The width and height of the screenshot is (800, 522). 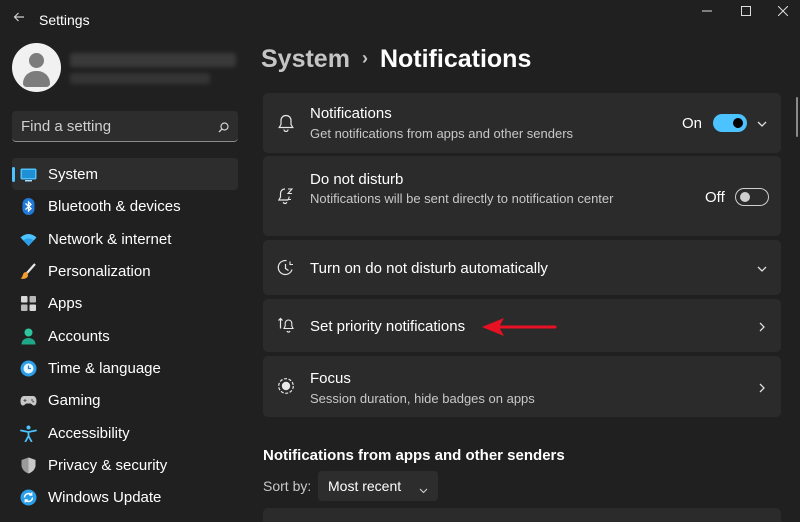 I want to click on sidebar-item-privacy-security: Privacy & security, so click(x=125, y=465).